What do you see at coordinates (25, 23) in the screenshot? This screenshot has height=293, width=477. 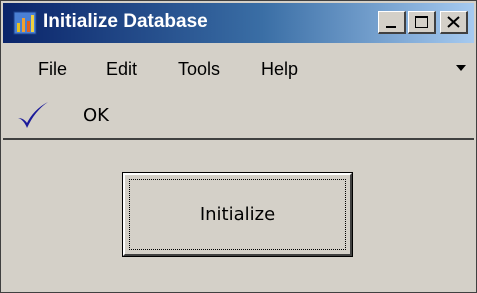 I see `app-icon` at bounding box center [25, 23].